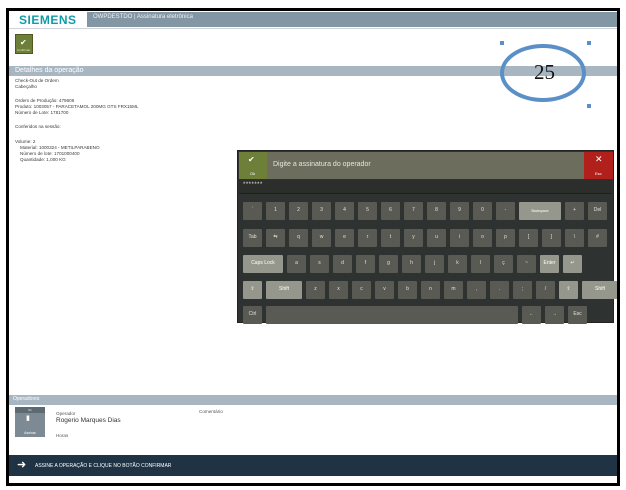 This screenshot has height=490, width=626. Describe the element at coordinates (275, 211) in the screenshot. I see `keyboard-key: 1` at that location.